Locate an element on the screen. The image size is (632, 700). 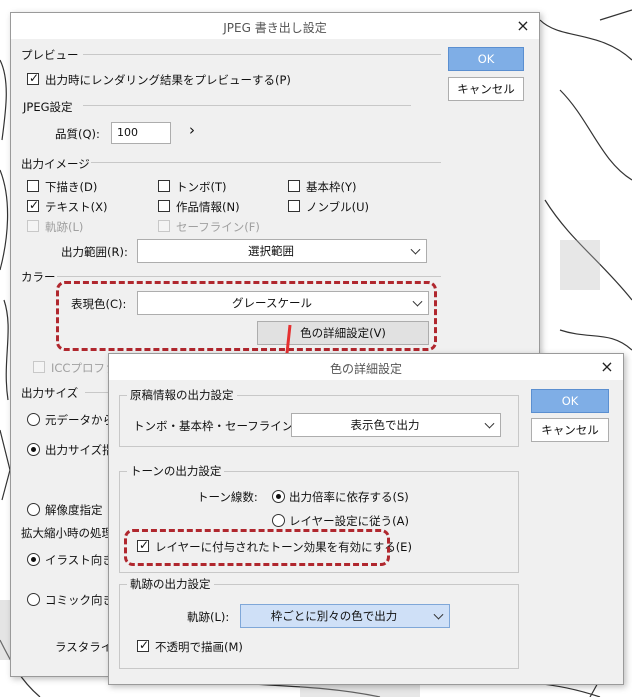
trajectory-group-label: 軌跡の出力設定 is located at coordinates (170, 584).